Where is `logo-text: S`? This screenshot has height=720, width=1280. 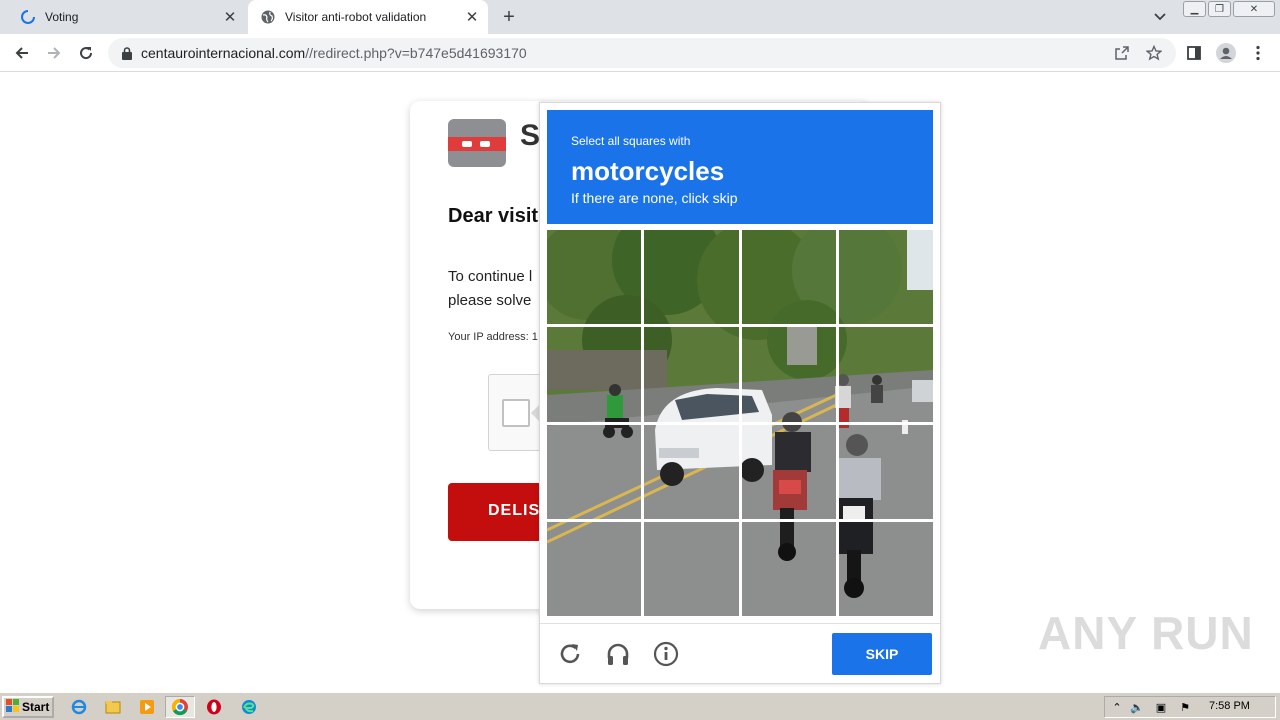 logo-text: S is located at coordinates (530, 135).